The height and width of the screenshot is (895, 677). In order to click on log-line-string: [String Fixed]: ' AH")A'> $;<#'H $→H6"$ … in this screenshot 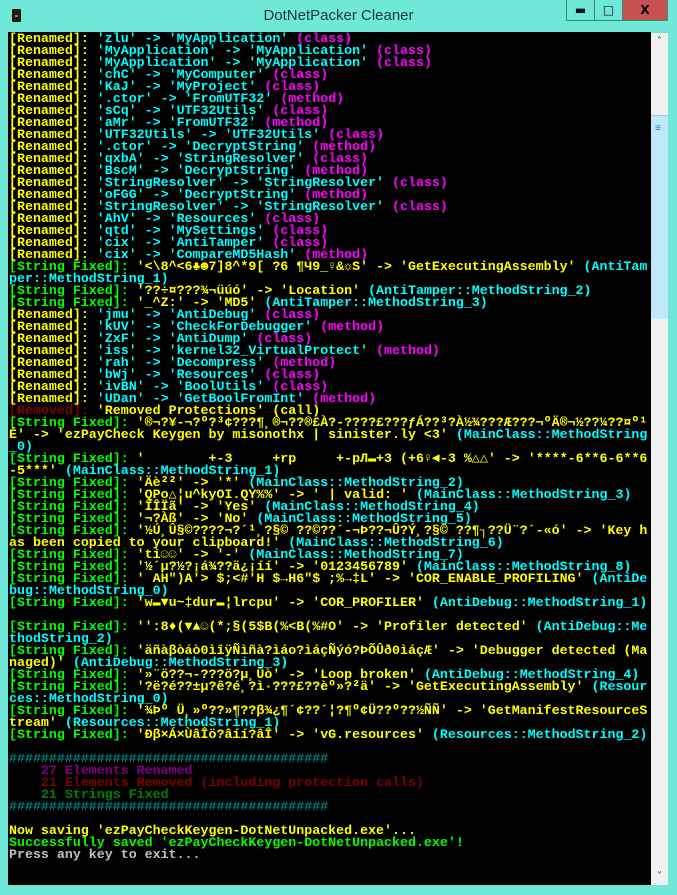, I will do `click(329, 584)`.